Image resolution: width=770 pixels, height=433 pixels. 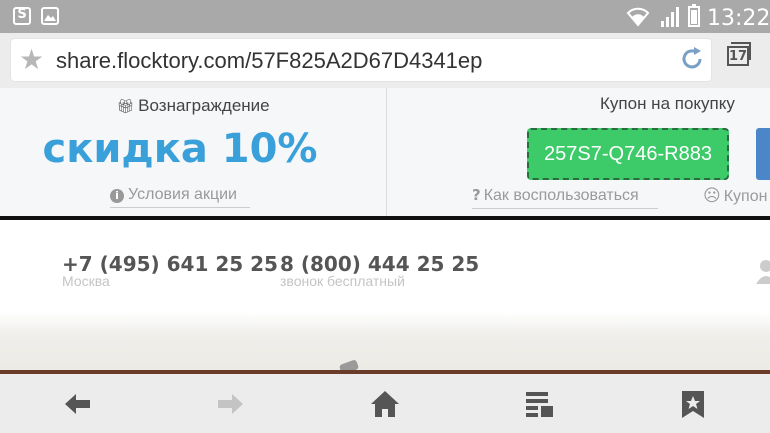 What do you see at coordinates (763, 154) in the screenshot?
I see `next-button` at bounding box center [763, 154].